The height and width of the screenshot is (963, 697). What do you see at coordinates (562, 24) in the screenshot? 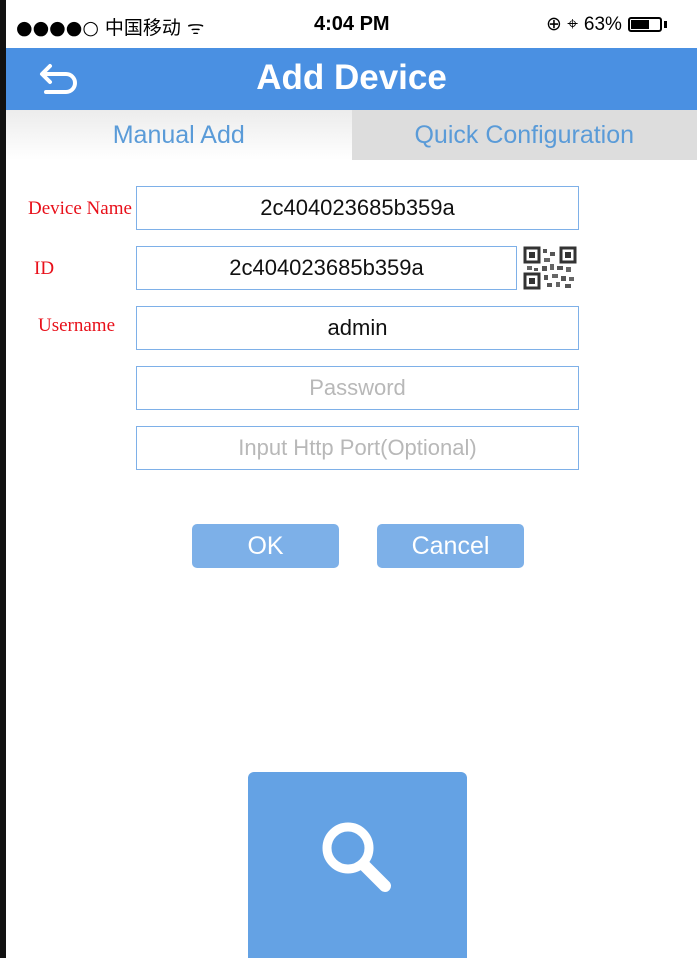
I see `alarm-location-icons: ⊕ ⌖` at bounding box center [562, 24].